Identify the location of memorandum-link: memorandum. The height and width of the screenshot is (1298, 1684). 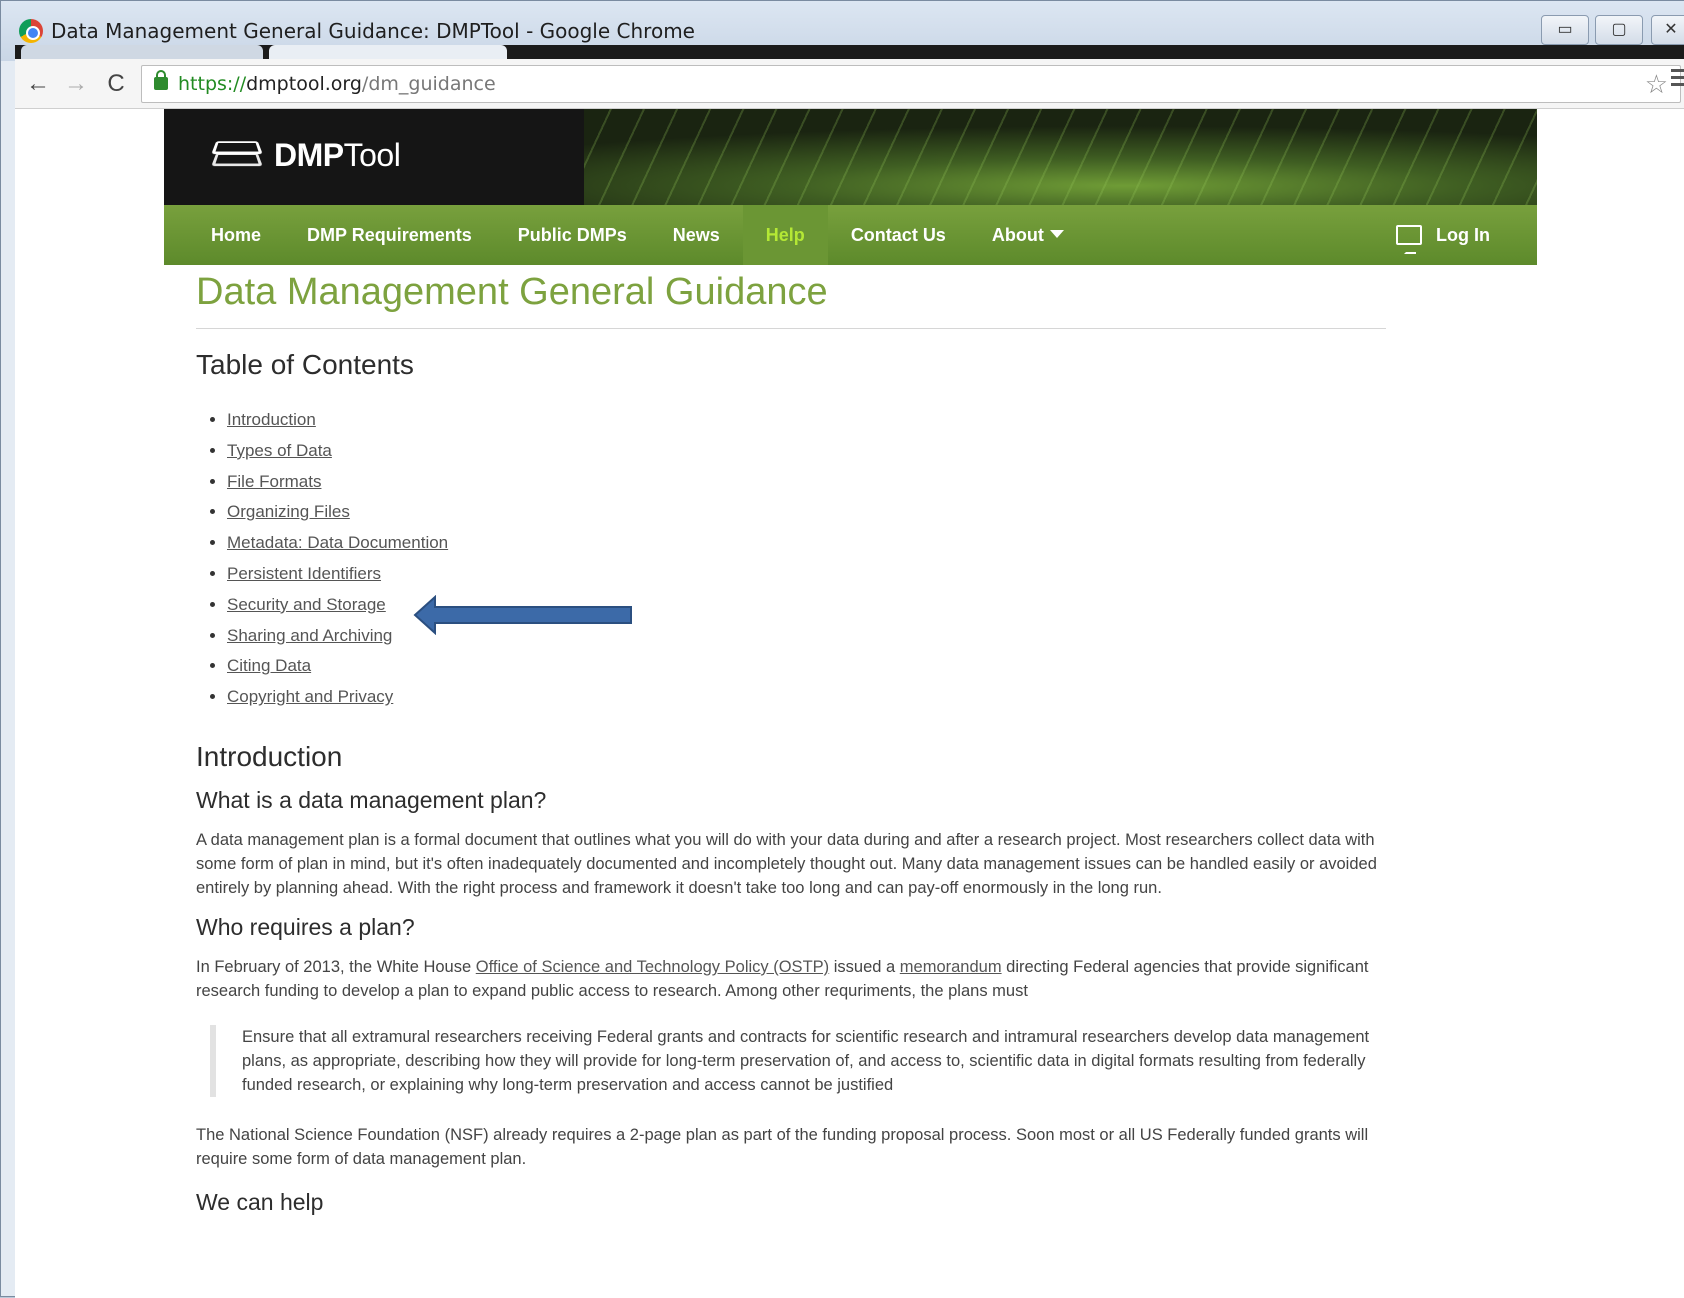
(951, 967).